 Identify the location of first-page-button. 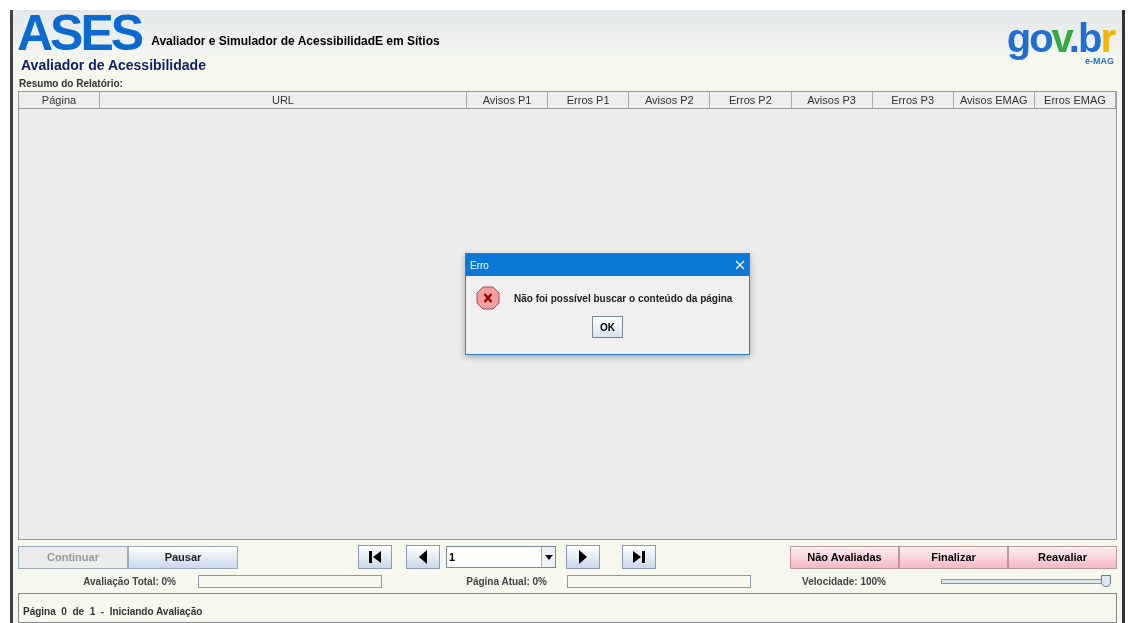
(375, 557).